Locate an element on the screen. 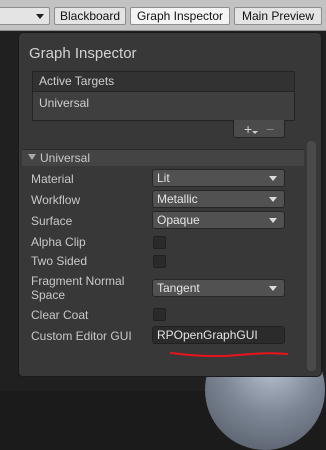 This screenshot has width=326, height=450. material-value: Lit is located at coordinates (163, 178).